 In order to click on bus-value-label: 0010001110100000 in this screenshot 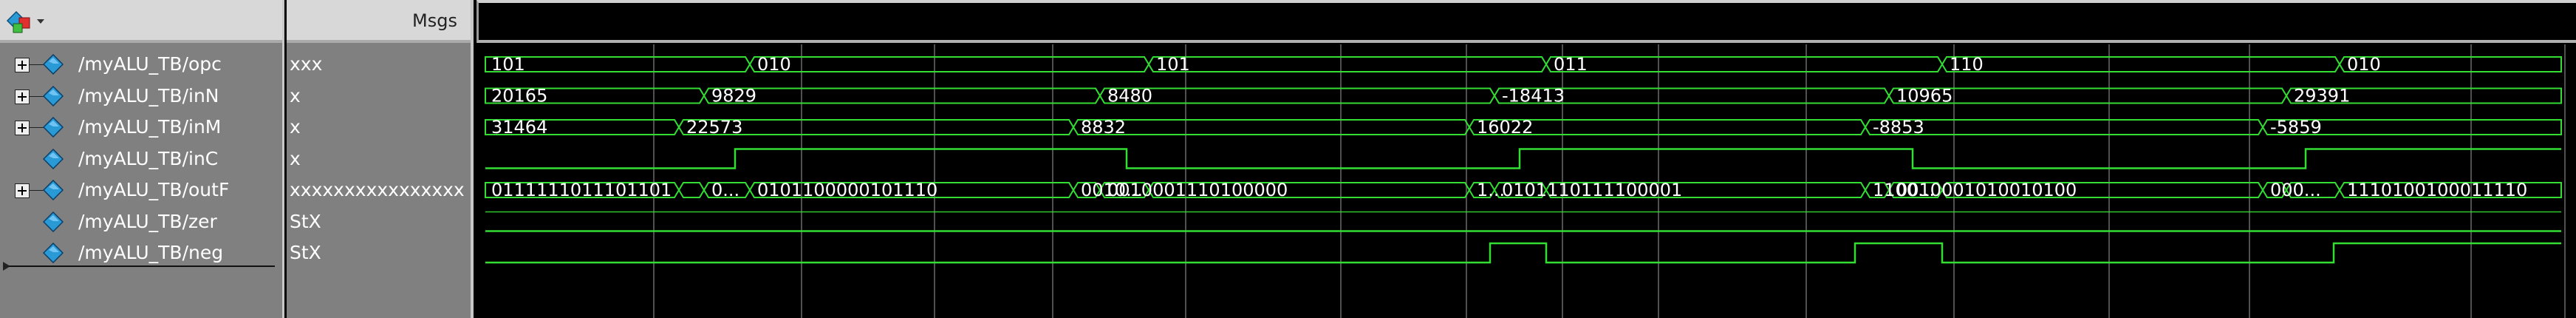, I will do `click(1197, 190)`.